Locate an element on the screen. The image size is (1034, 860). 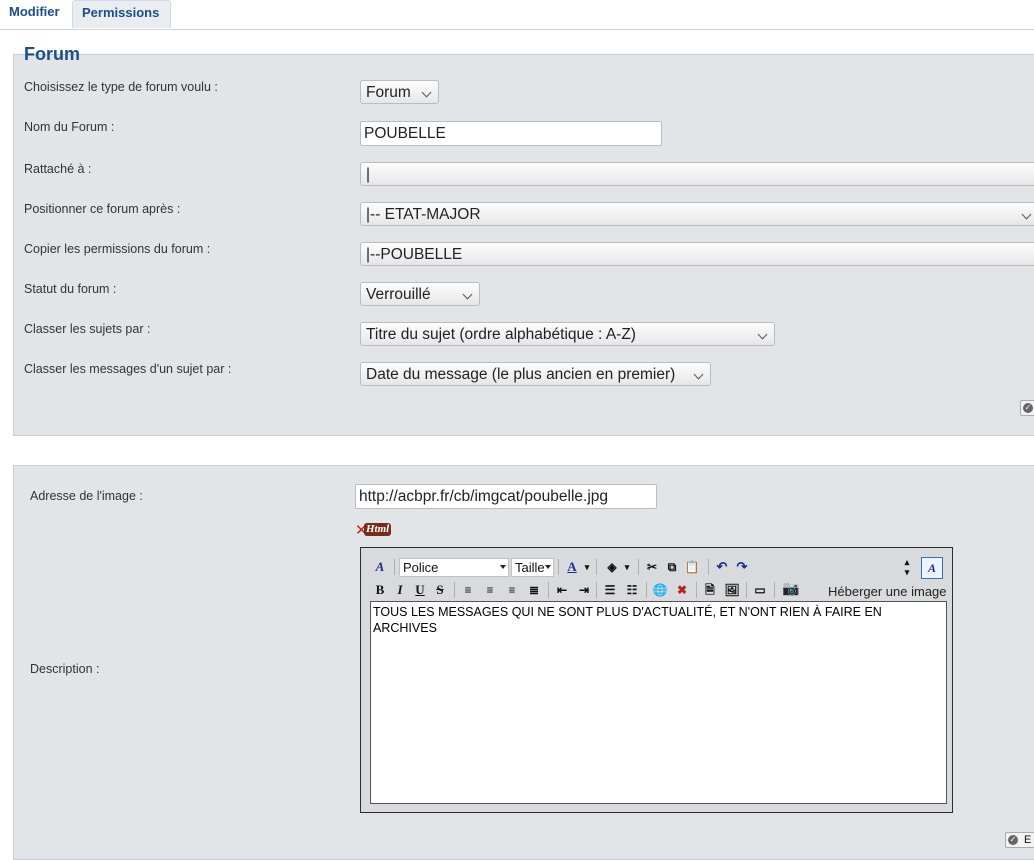
status-select: Verrouillé is located at coordinates (420, 294).